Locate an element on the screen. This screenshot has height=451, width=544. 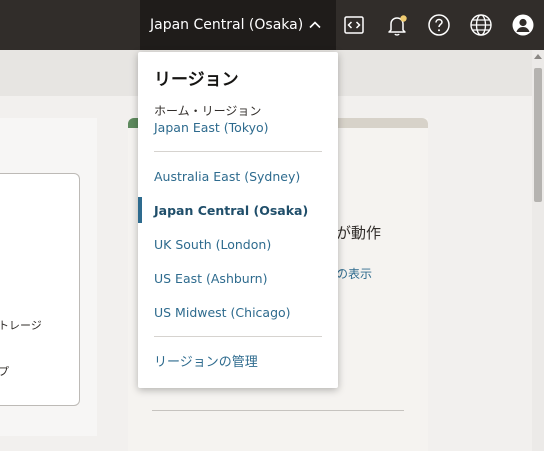
region-item-us-midwest: US Midwest (Chicago) is located at coordinates (238, 312).